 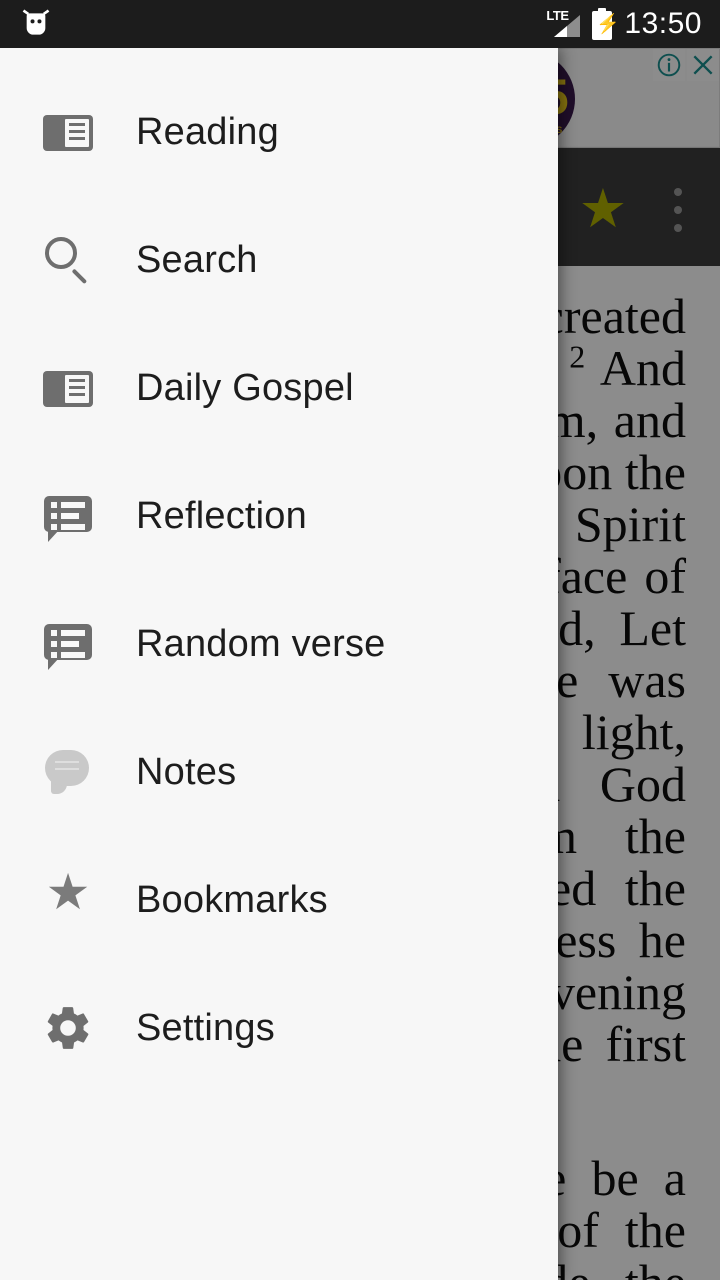 I want to click on status-bar-clock: 13:50, so click(x=663, y=23).